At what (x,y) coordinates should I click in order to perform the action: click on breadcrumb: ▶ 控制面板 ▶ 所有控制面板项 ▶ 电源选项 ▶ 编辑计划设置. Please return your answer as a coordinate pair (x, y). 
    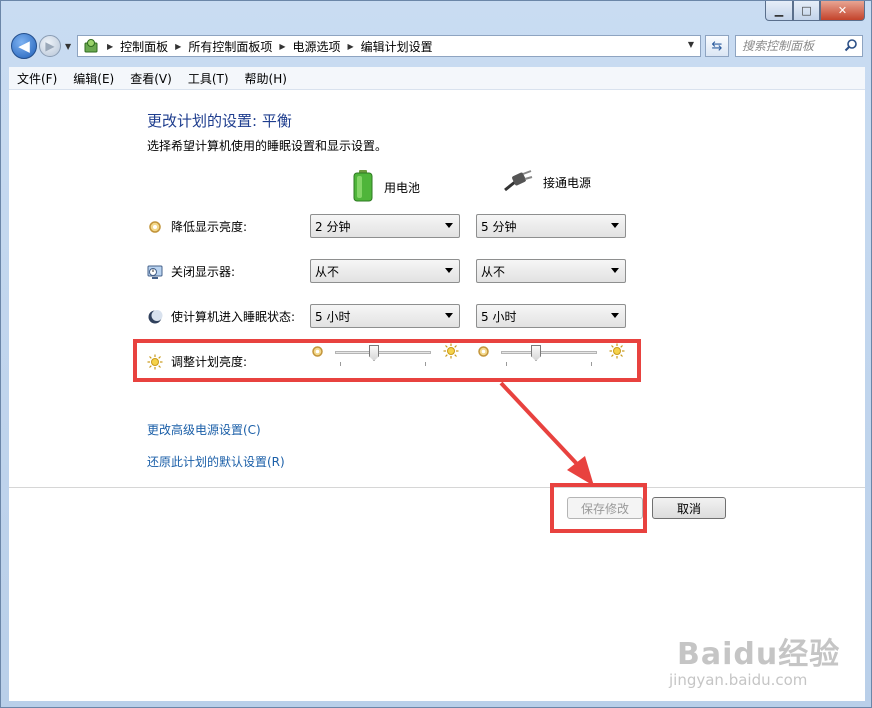
    Looking at the image, I should click on (266, 46).